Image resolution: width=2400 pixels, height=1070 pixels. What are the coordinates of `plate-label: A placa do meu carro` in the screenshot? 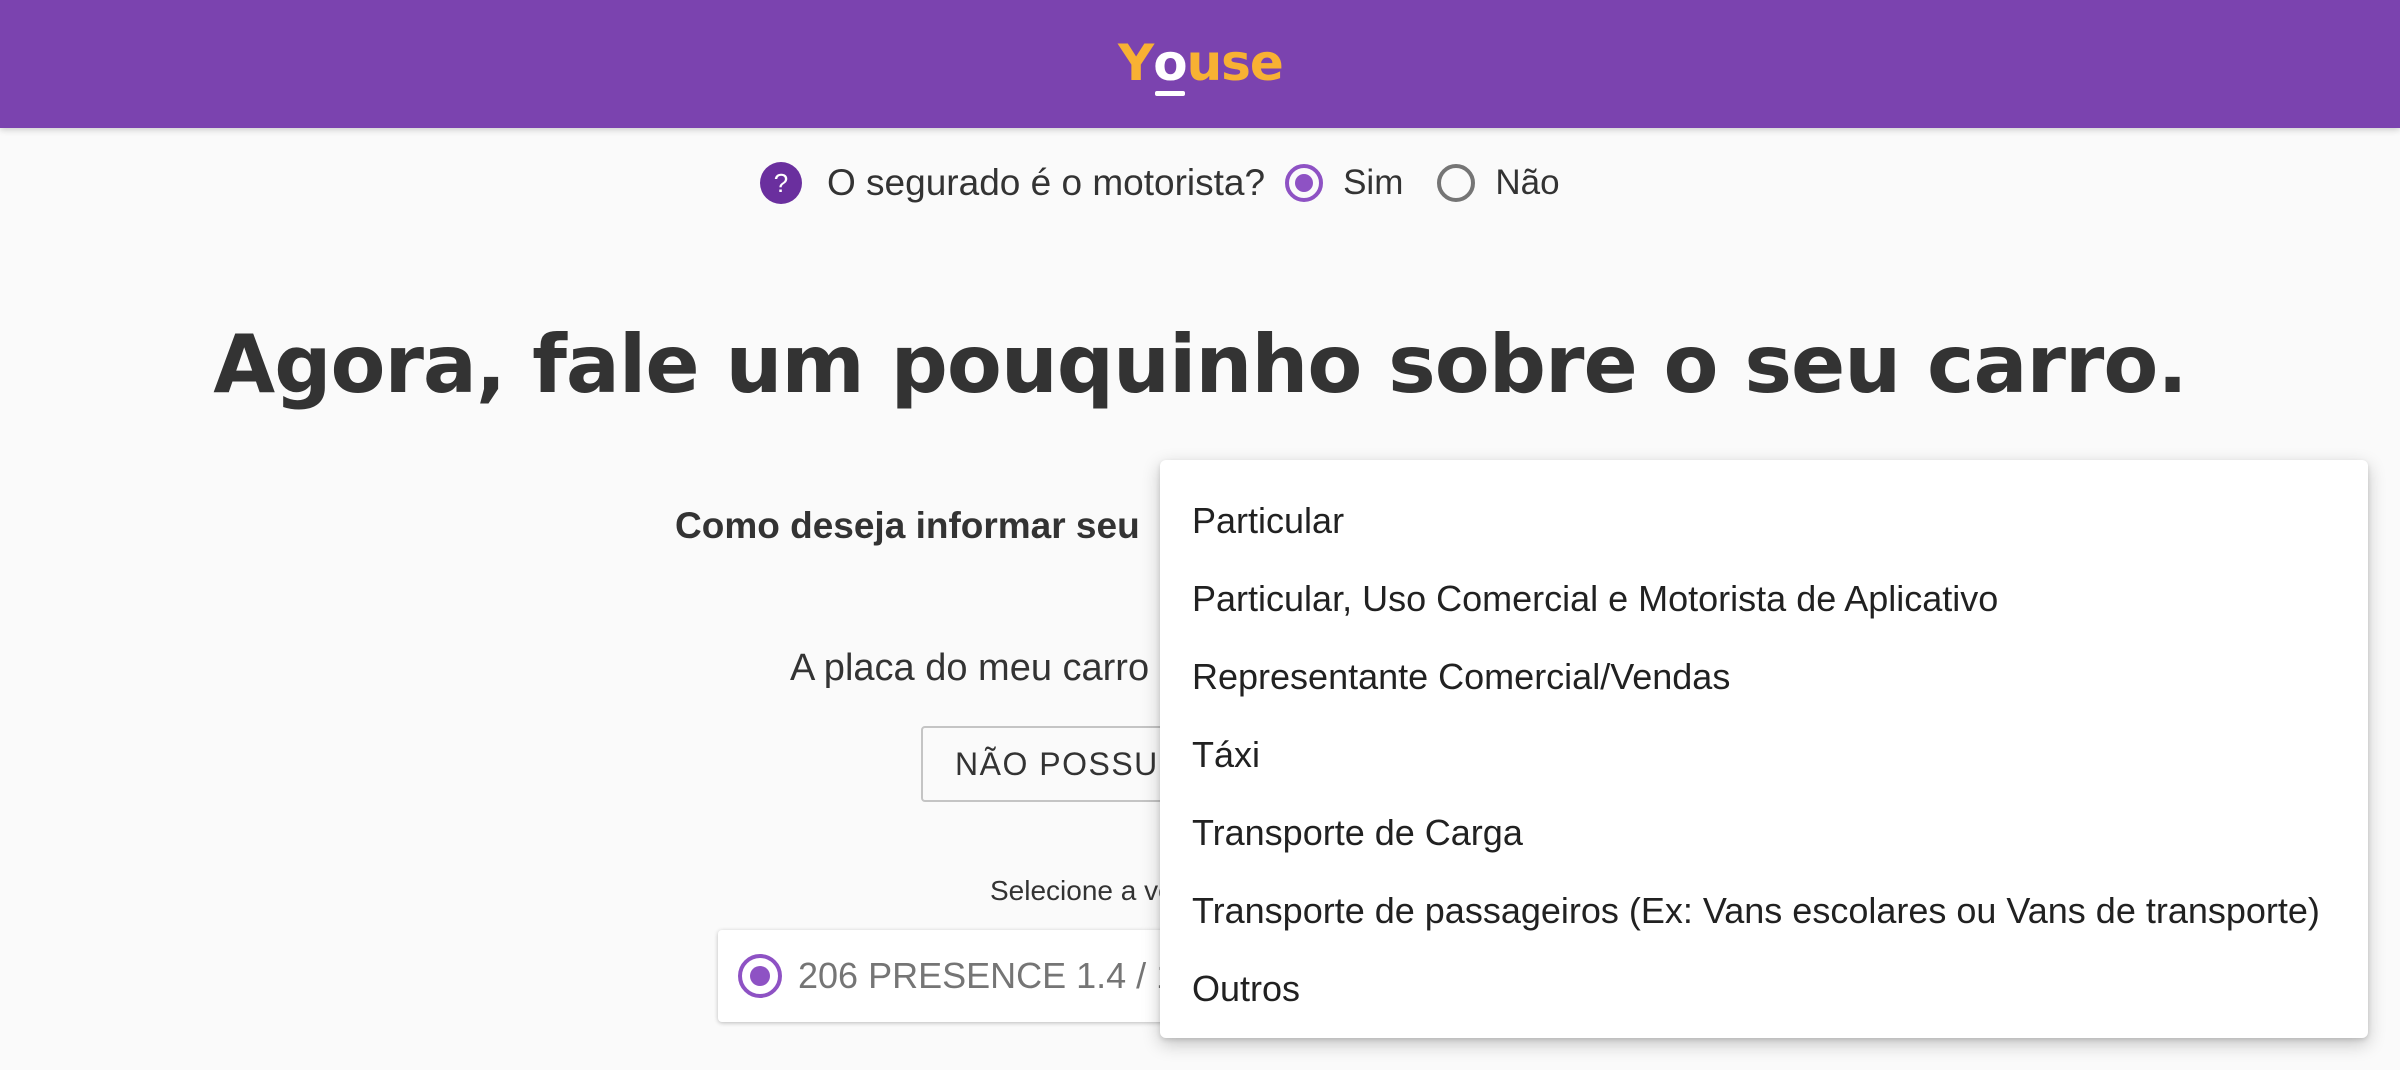 It's located at (970, 668).